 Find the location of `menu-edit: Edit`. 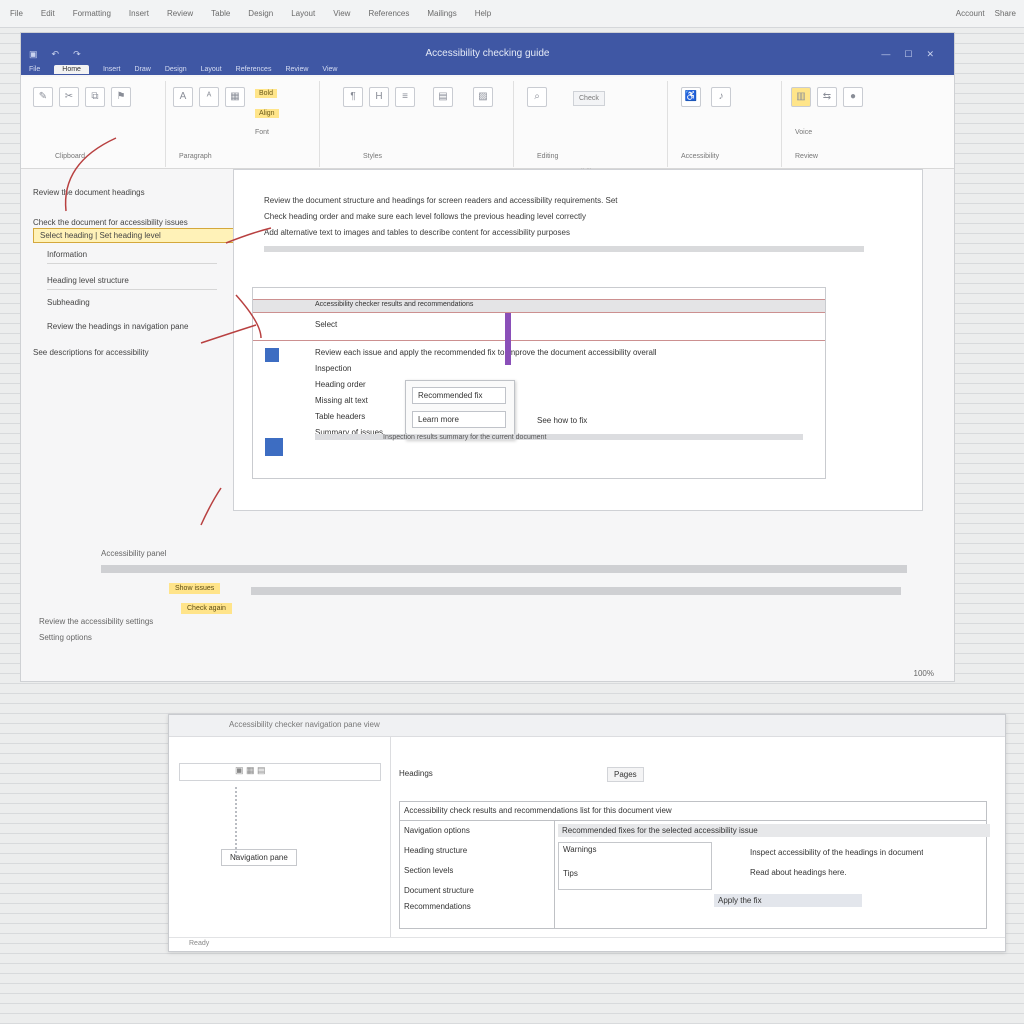

menu-edit: Edit is located at coordinates (48, 13).